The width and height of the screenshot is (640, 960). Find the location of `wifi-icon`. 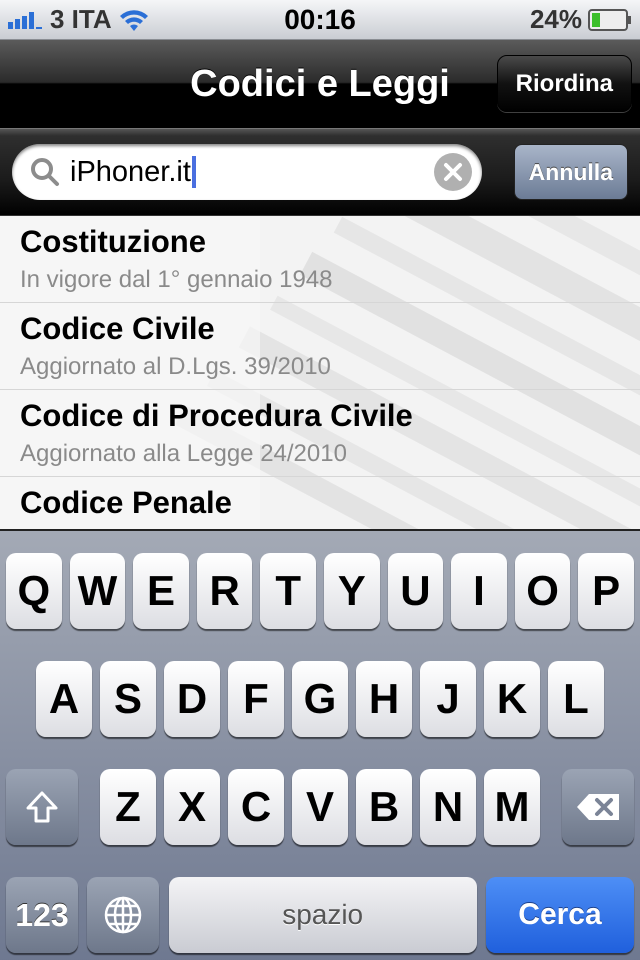

wifi-icon is located at coordinates (134, 20).